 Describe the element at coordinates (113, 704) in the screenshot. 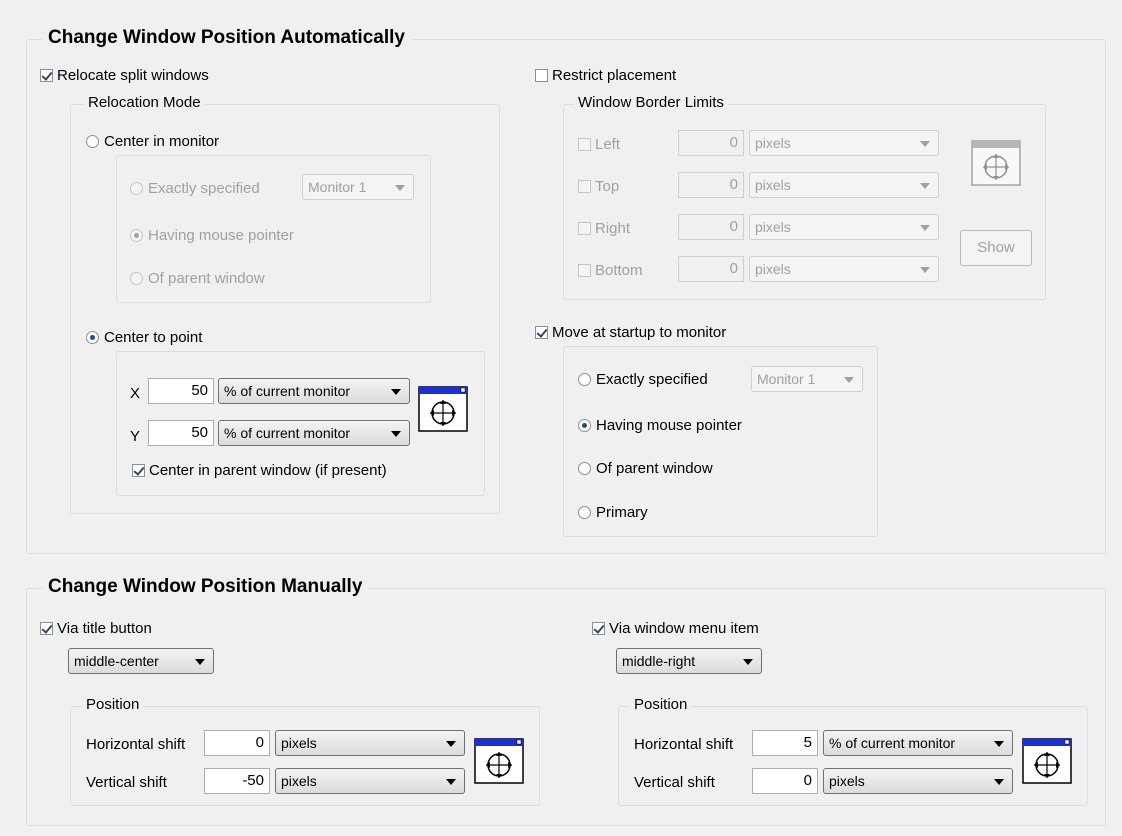

I see `title-button-position-title: Position` at that location.